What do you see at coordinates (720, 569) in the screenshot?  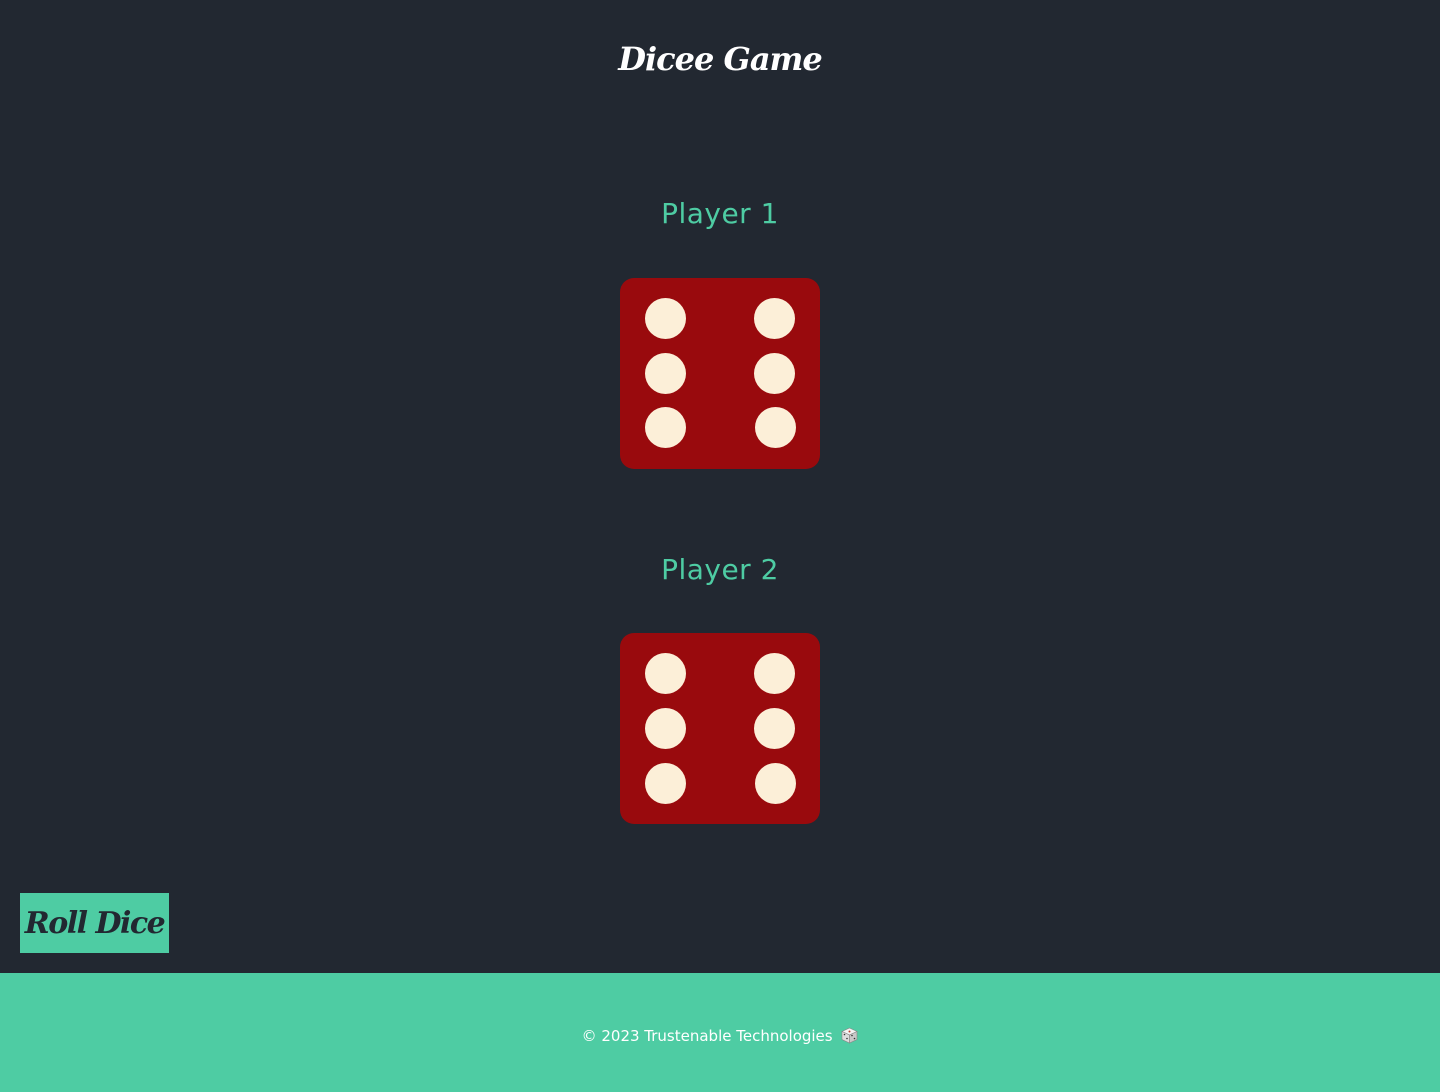 I see `player-2-label: Player 2` at bounding box center [720, 569].